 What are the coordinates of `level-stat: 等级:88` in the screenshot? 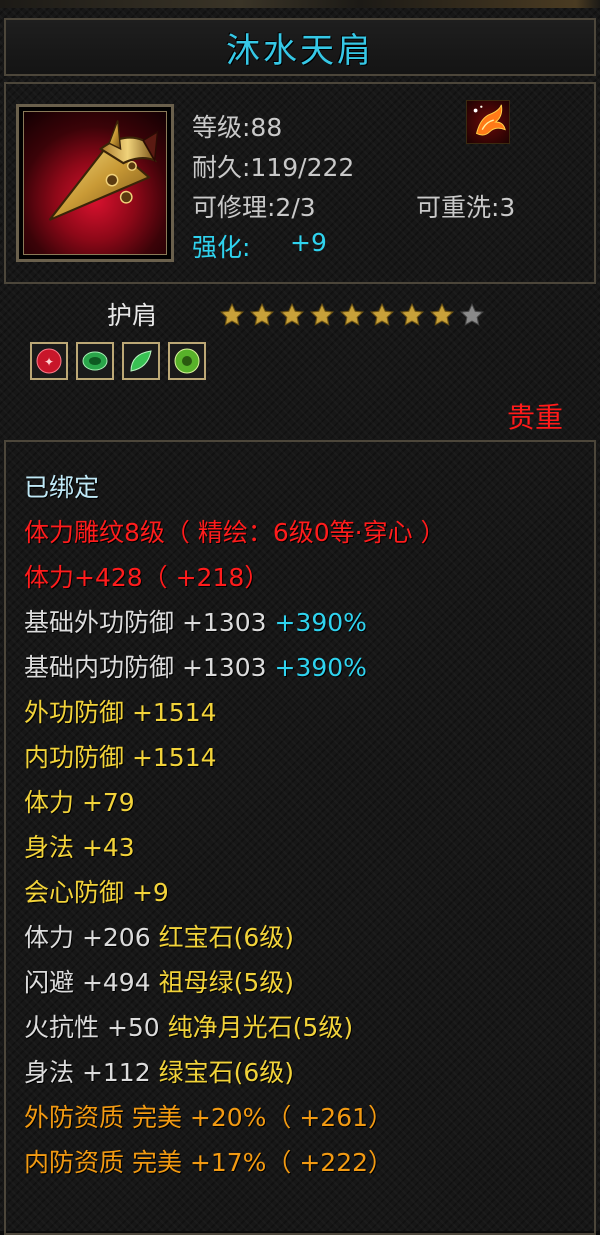 It's located at (237, 127).